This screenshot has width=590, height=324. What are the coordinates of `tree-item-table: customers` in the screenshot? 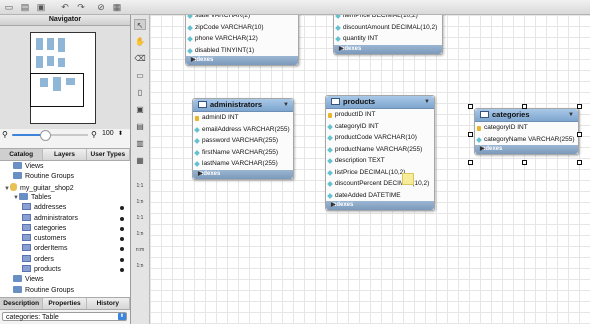 It's located at (44, 239).